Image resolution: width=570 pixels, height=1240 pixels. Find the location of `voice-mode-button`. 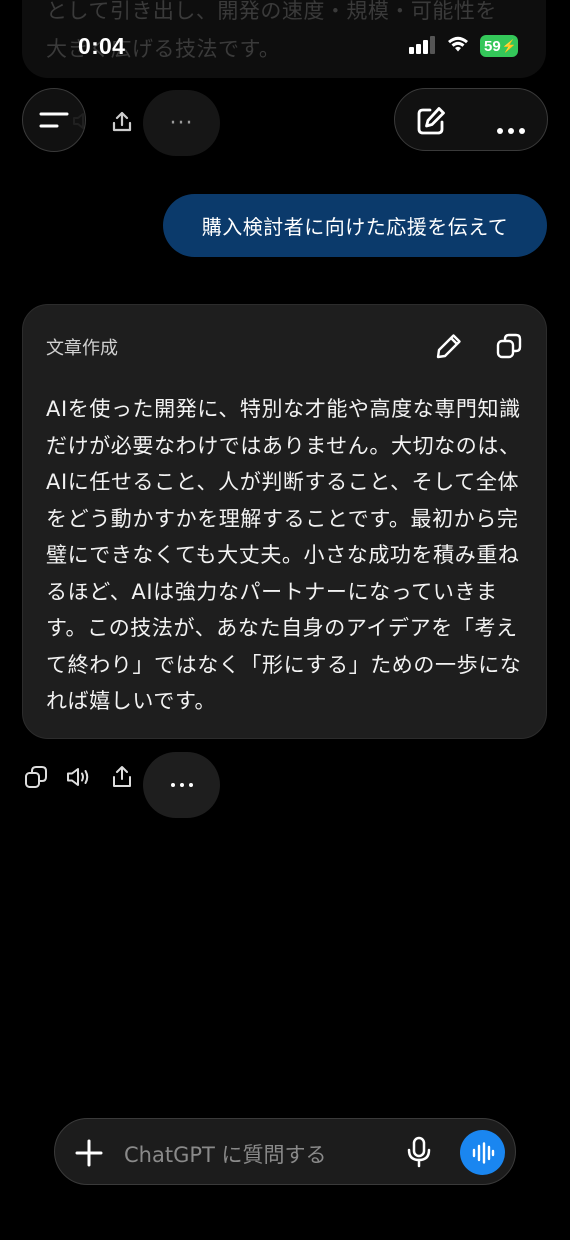

voice-mode-button is located at coordinates (482, 1152).